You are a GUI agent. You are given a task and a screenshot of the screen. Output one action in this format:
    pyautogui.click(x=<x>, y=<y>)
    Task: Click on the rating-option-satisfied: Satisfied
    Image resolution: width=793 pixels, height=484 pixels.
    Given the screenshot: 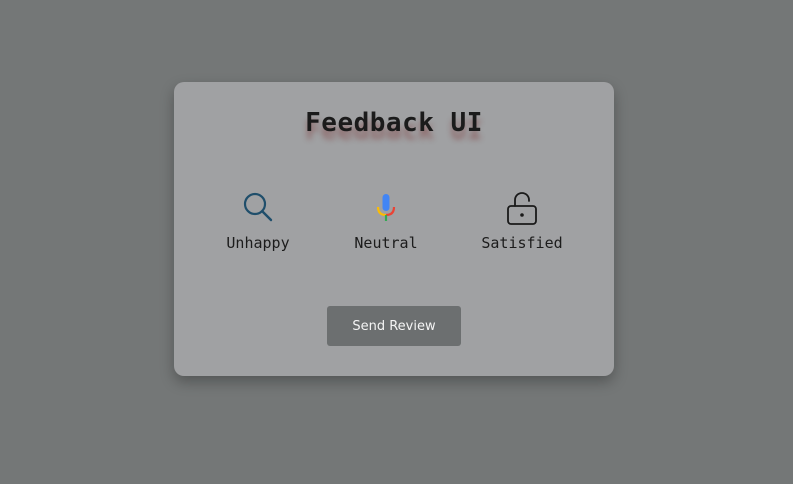 What is the action you would take?
    pyautogui.click(x=522, y=221)
    